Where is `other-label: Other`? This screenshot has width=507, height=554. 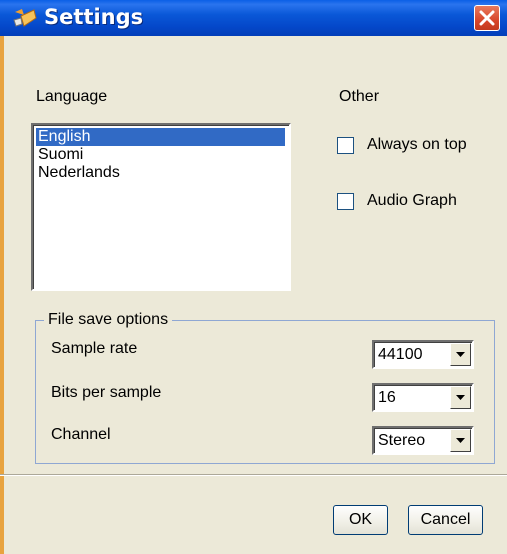 other-label: Other is located at coordinates (359, 96).